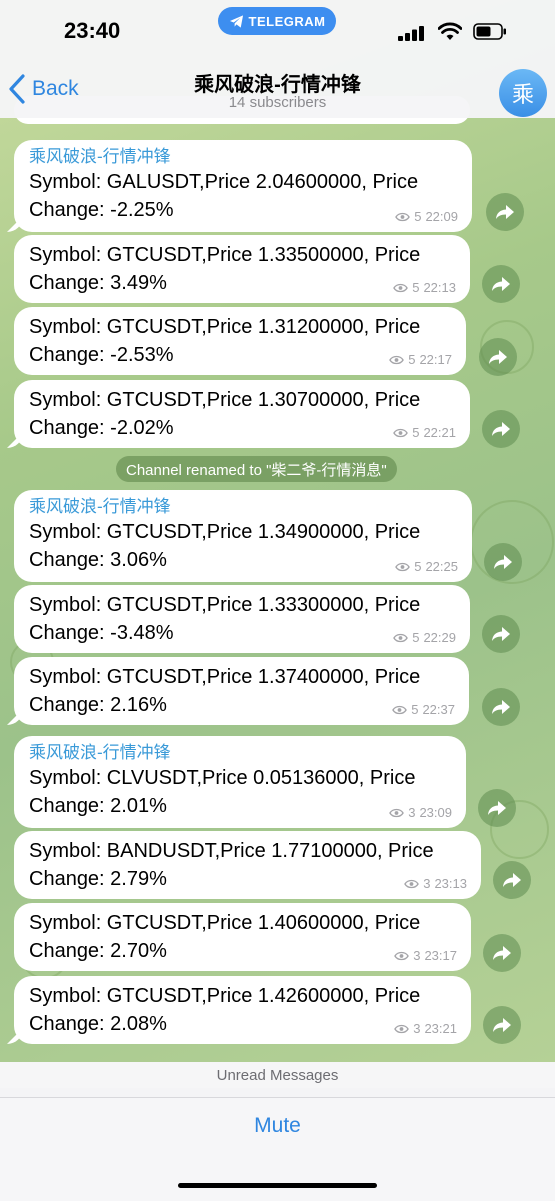 The width and height of the screenshot is (555, 1201). I want to click on telegram-pill-label: TELEGRAM, so click(287, 21).